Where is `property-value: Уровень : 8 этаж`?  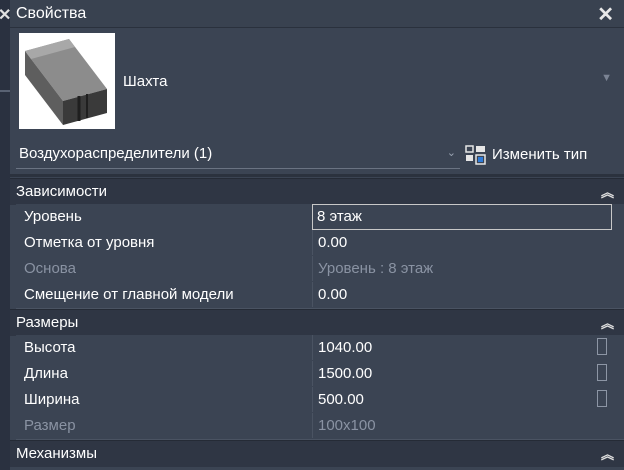
property-value: Уровень : 8 этаж is located at coordinates (376, 268).